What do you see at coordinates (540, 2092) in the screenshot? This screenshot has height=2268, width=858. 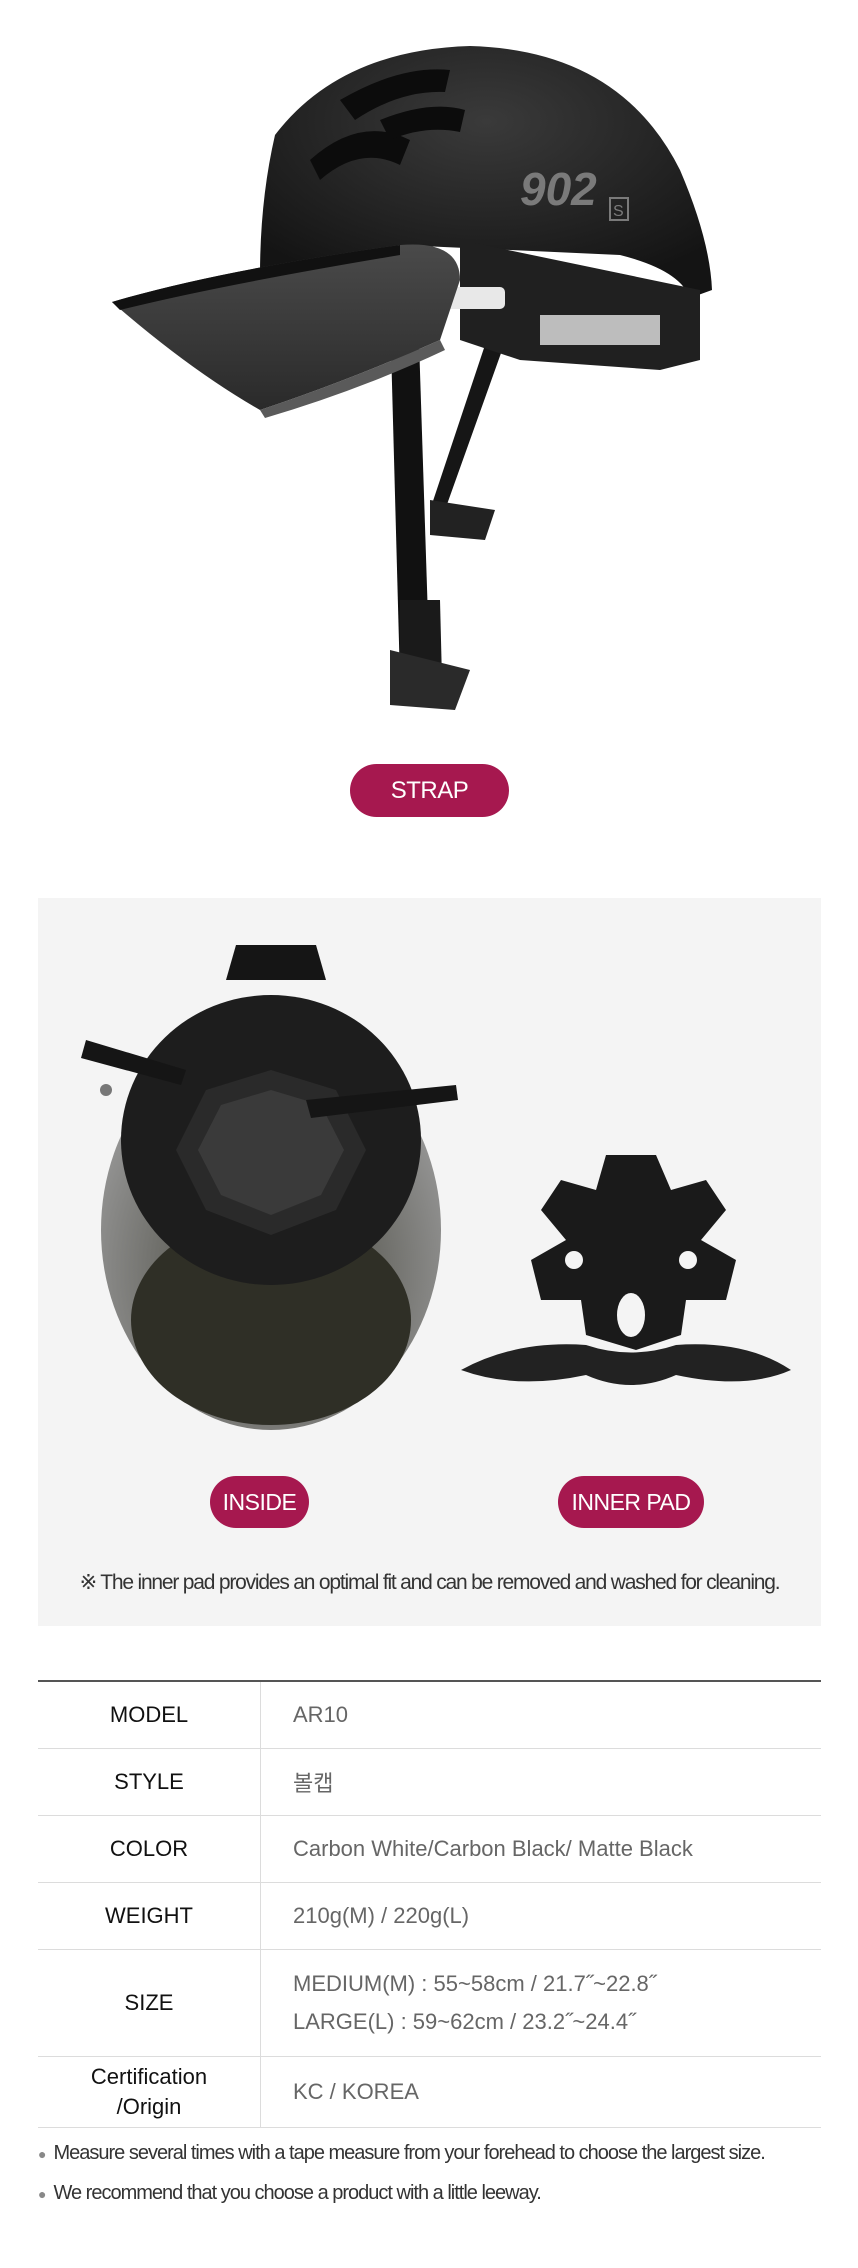 I see `spec-value: KC / KOREA` at bounding box center [540, 2092].